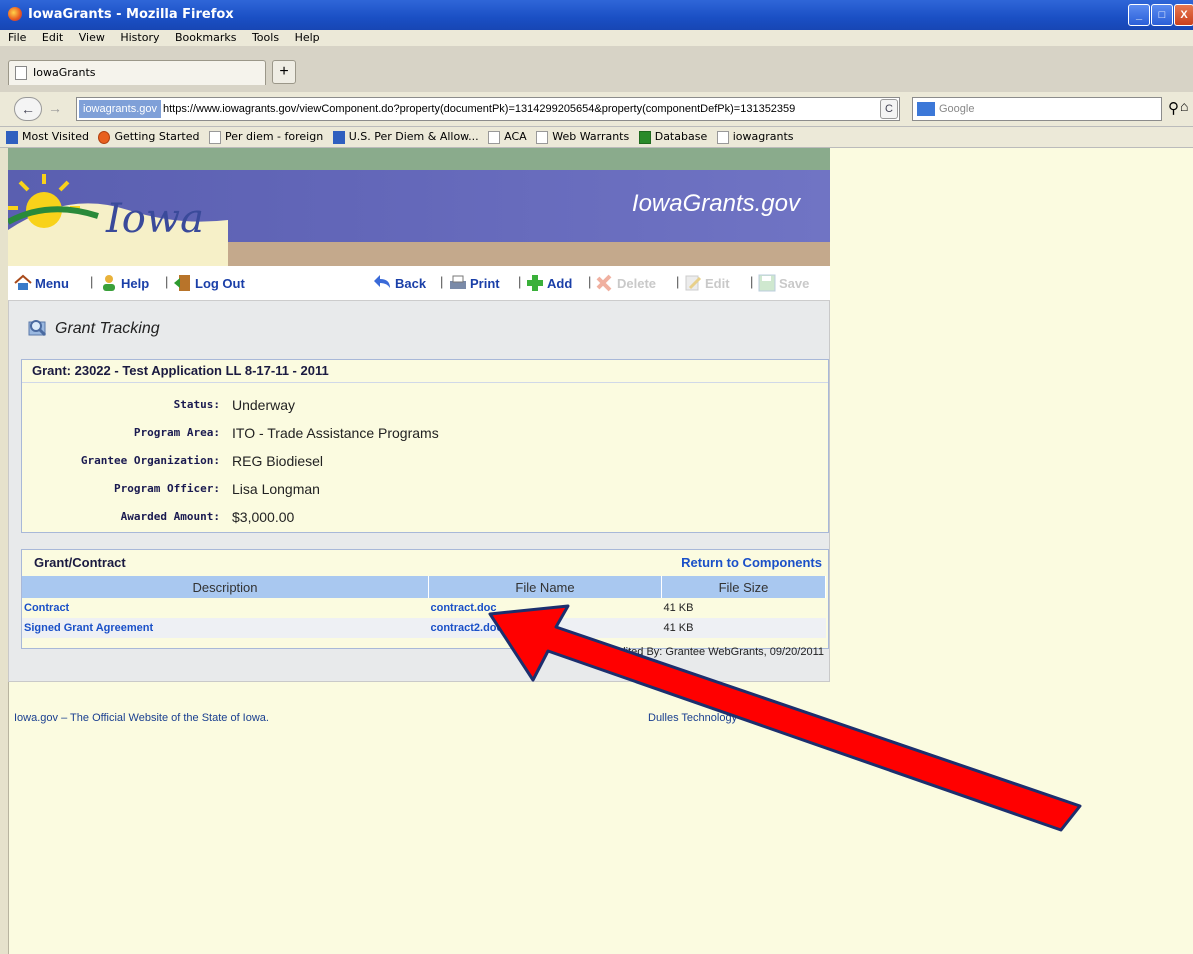 The image size is (1193, 954). Describe the element at coordinates (338, 137) in the screenshot. I see `gsa-icon` at that location.